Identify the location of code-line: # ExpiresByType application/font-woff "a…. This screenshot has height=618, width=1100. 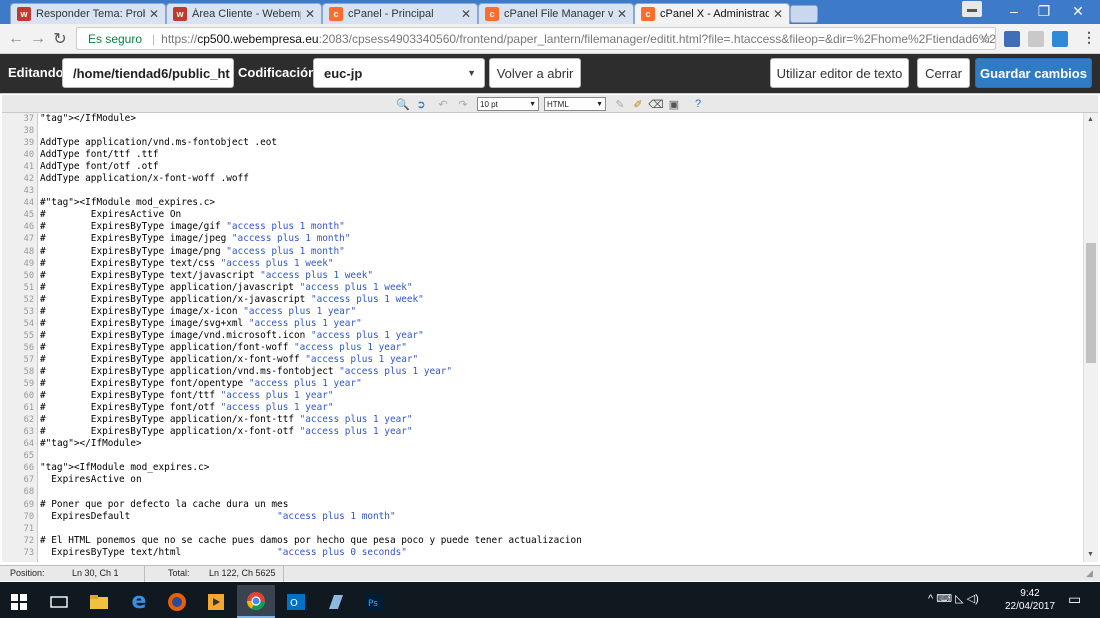
(560, 348).